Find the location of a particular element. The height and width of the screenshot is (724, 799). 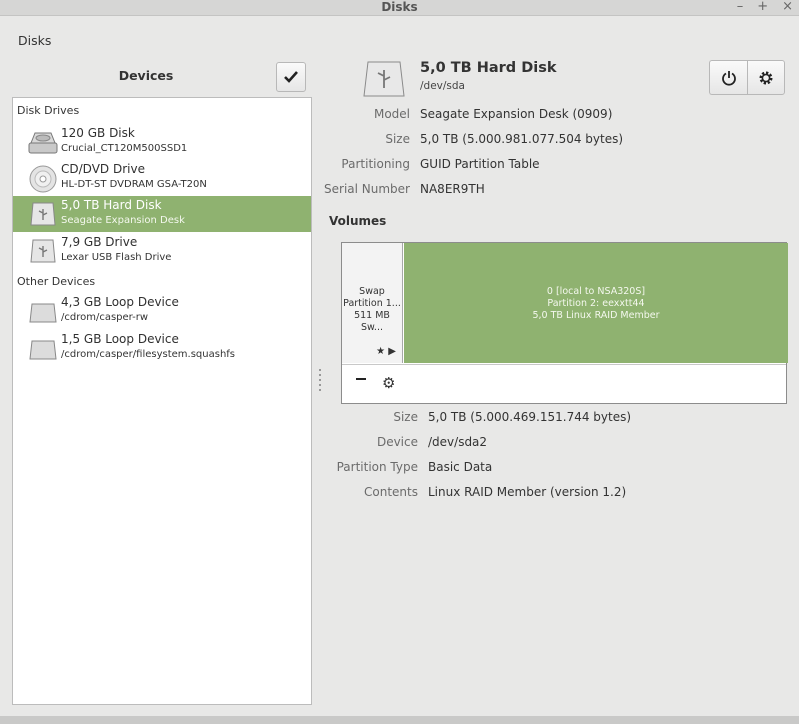

vol-size-label: Size is located at coordinates (405, 417).